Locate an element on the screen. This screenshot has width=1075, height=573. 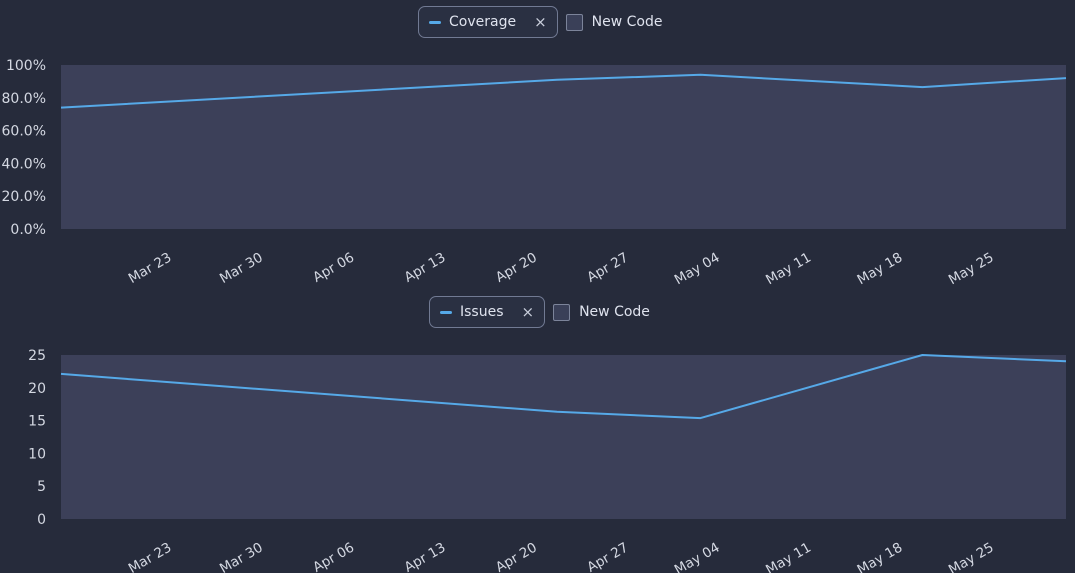
coverage-legend-chip: Coverage × is located at coordinates (488, 22).